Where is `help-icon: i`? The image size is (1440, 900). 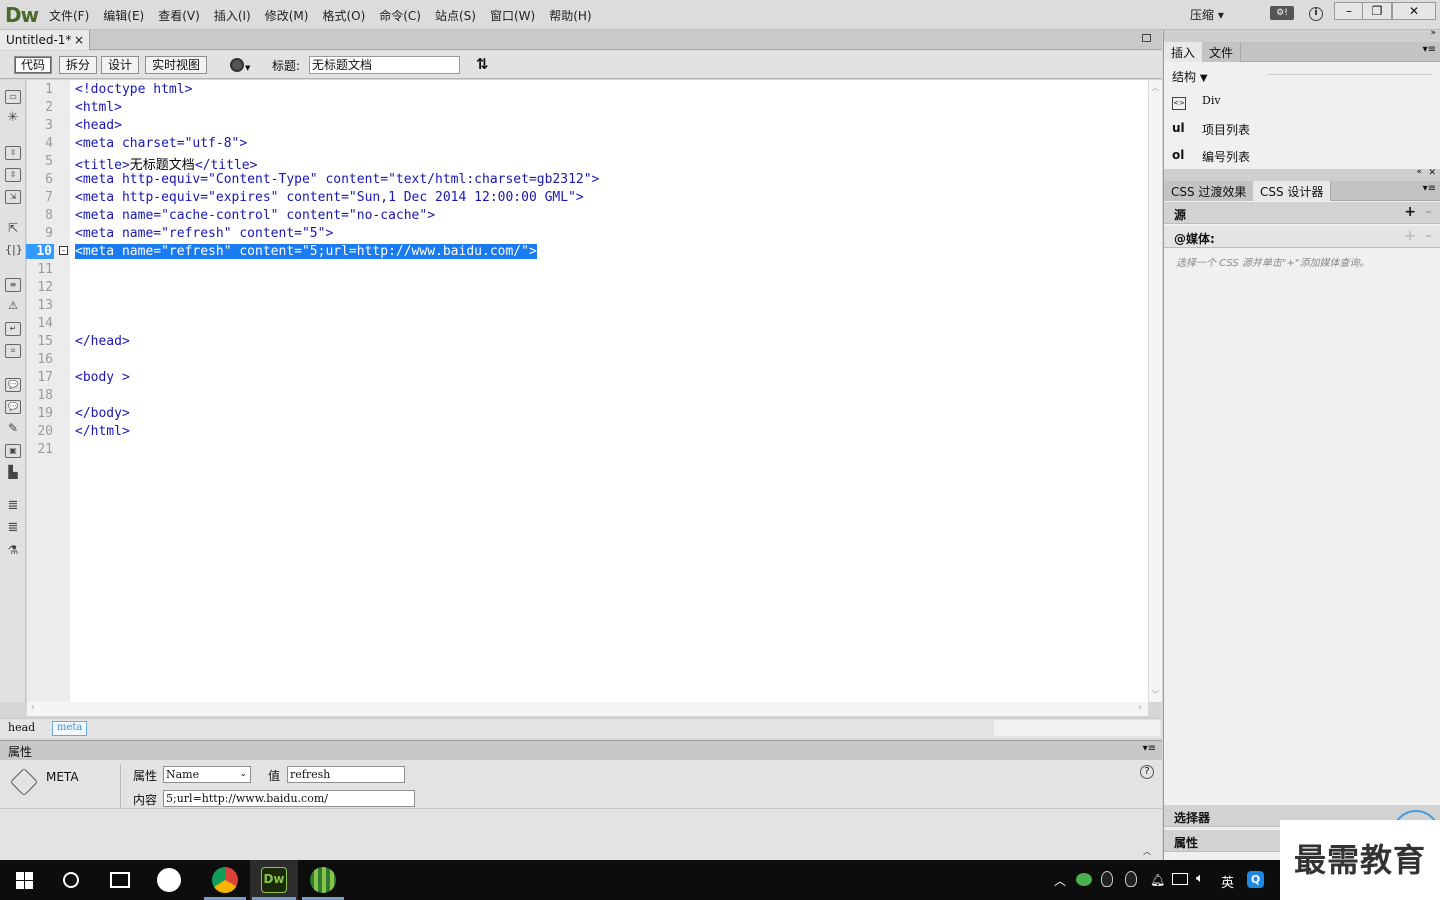 help-icon: i is located at coordinates (1316, 14).